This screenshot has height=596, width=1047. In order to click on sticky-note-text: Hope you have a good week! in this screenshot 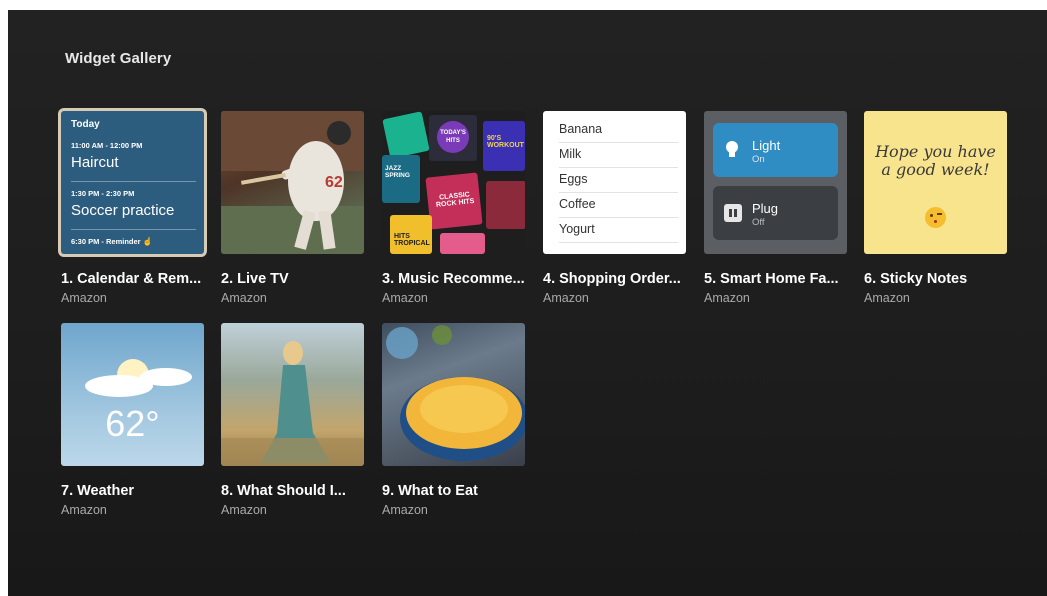, I will do `click(935, 160)`.